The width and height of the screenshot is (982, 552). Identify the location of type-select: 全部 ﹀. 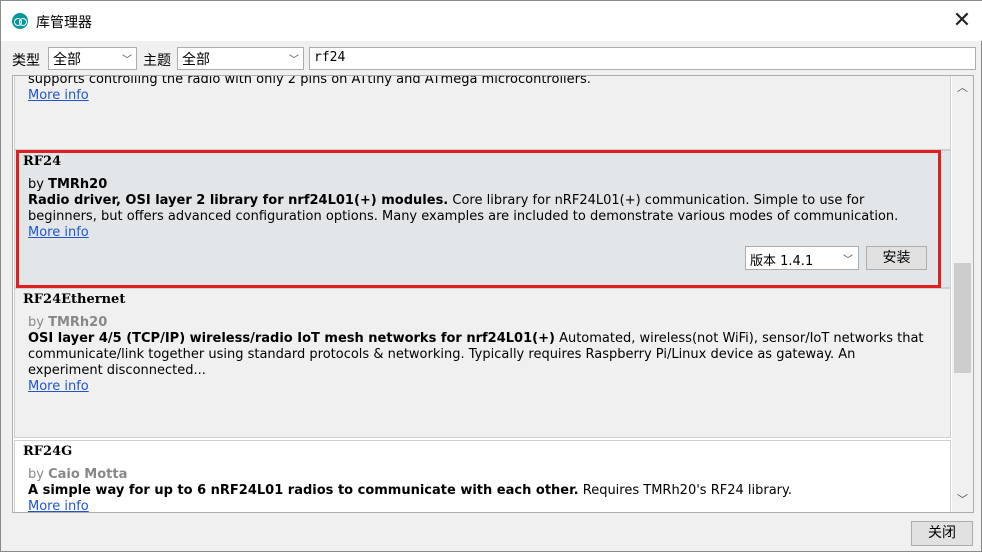
(92, 58).